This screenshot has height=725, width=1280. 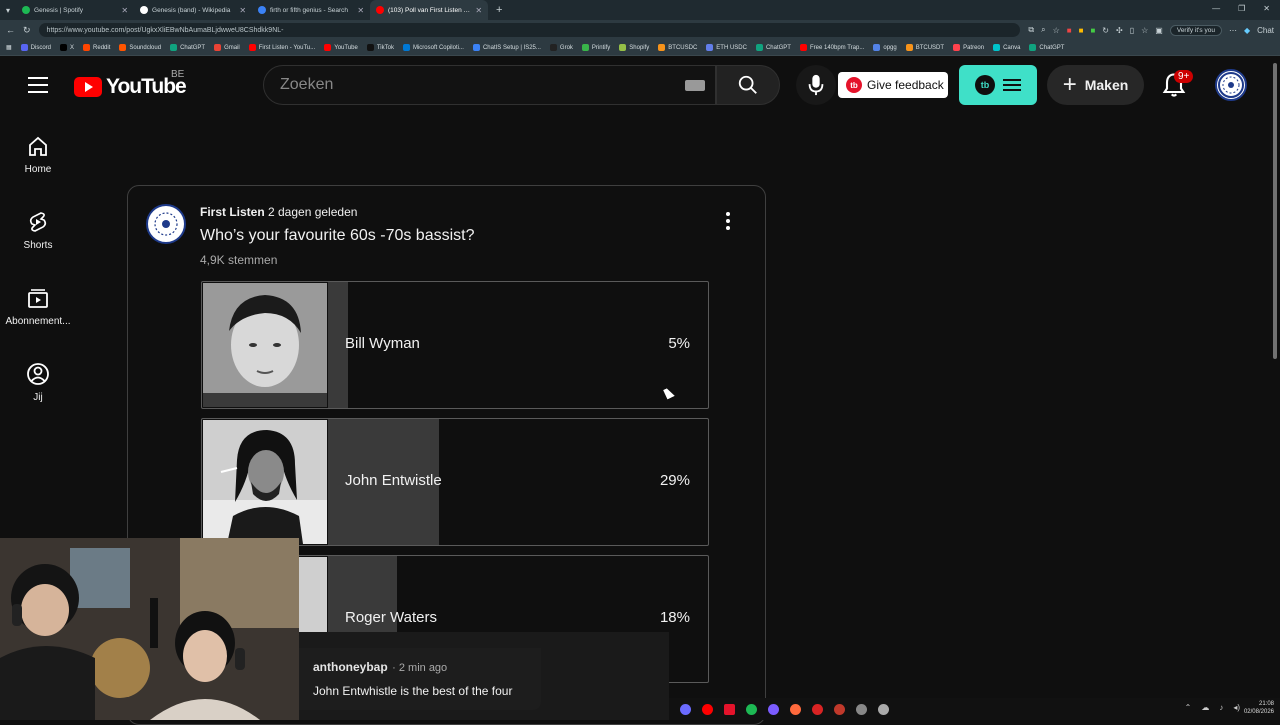 I want to click on apps-icon: ▦, so click(x=9, y=47).